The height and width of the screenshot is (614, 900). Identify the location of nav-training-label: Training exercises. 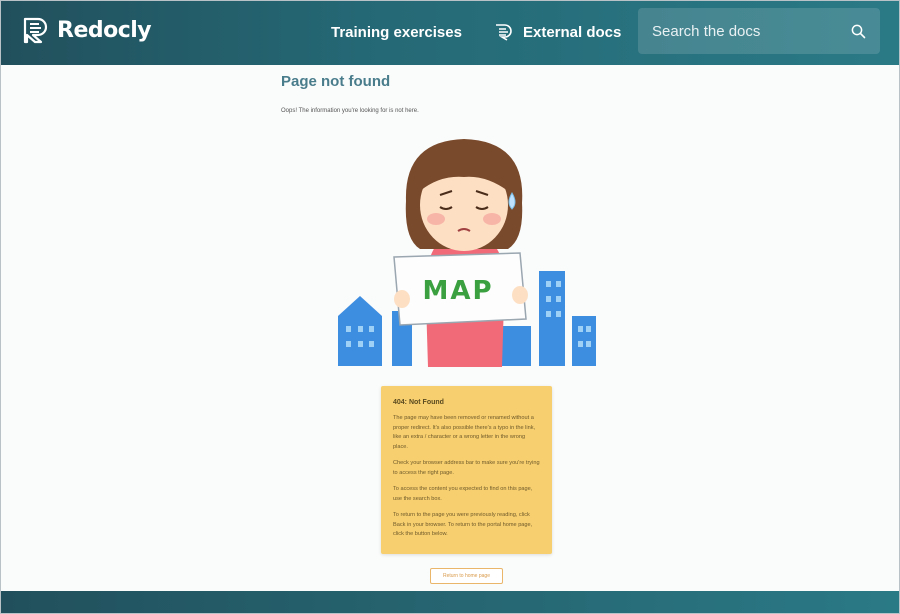
(396, 32).